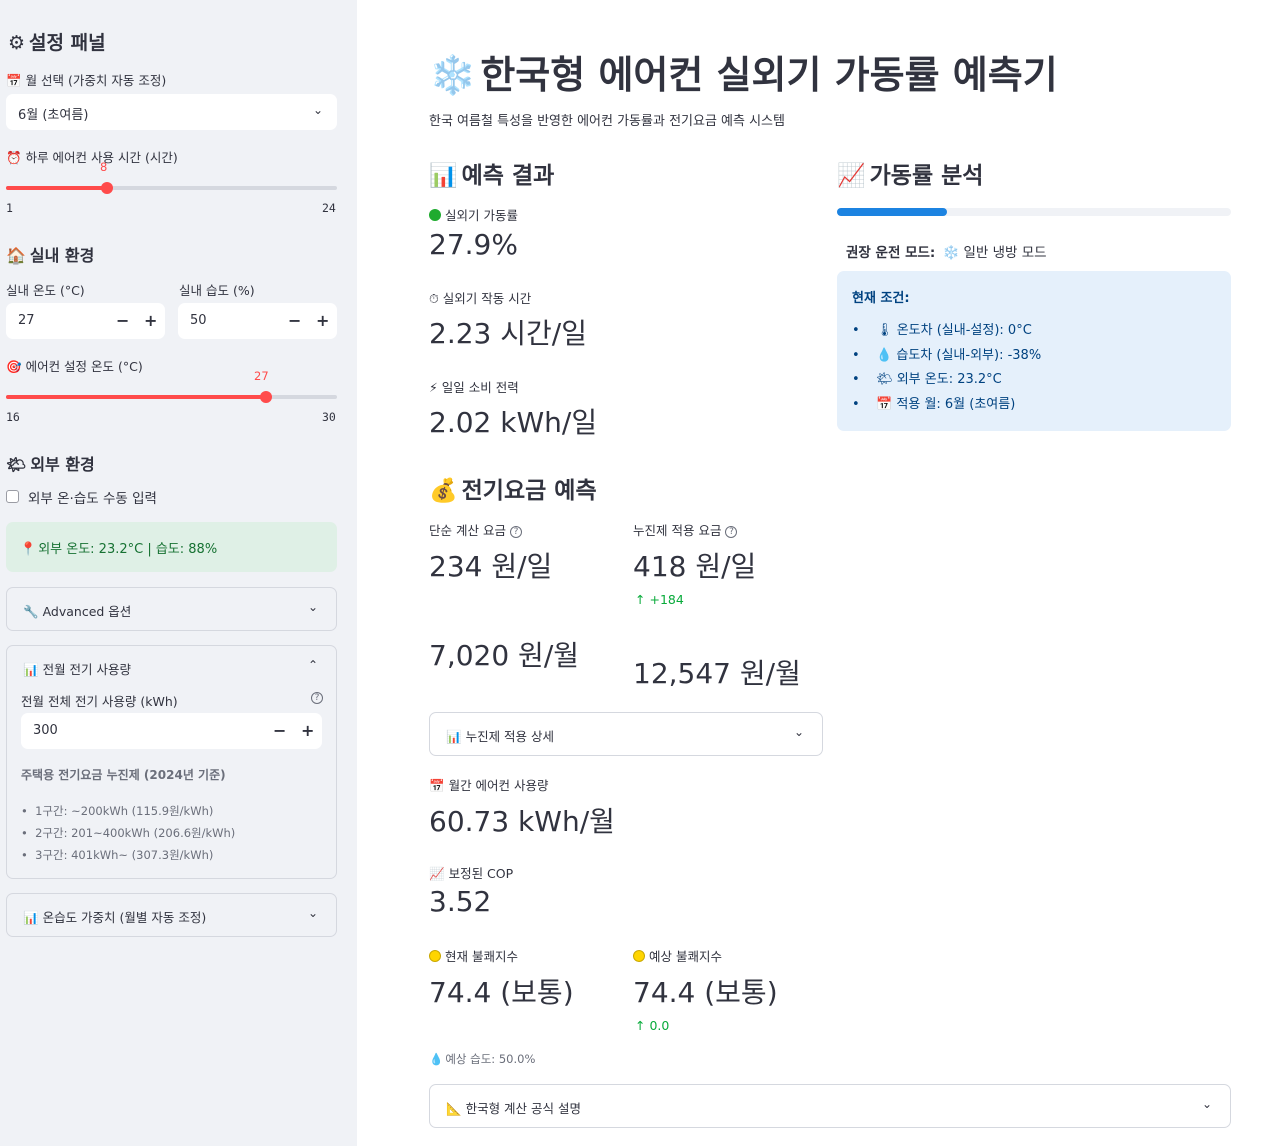 This screenshot has height=1146, width=1264. I want to click on exp-di-label: 예상 불쾌지수, so click(677, 955).